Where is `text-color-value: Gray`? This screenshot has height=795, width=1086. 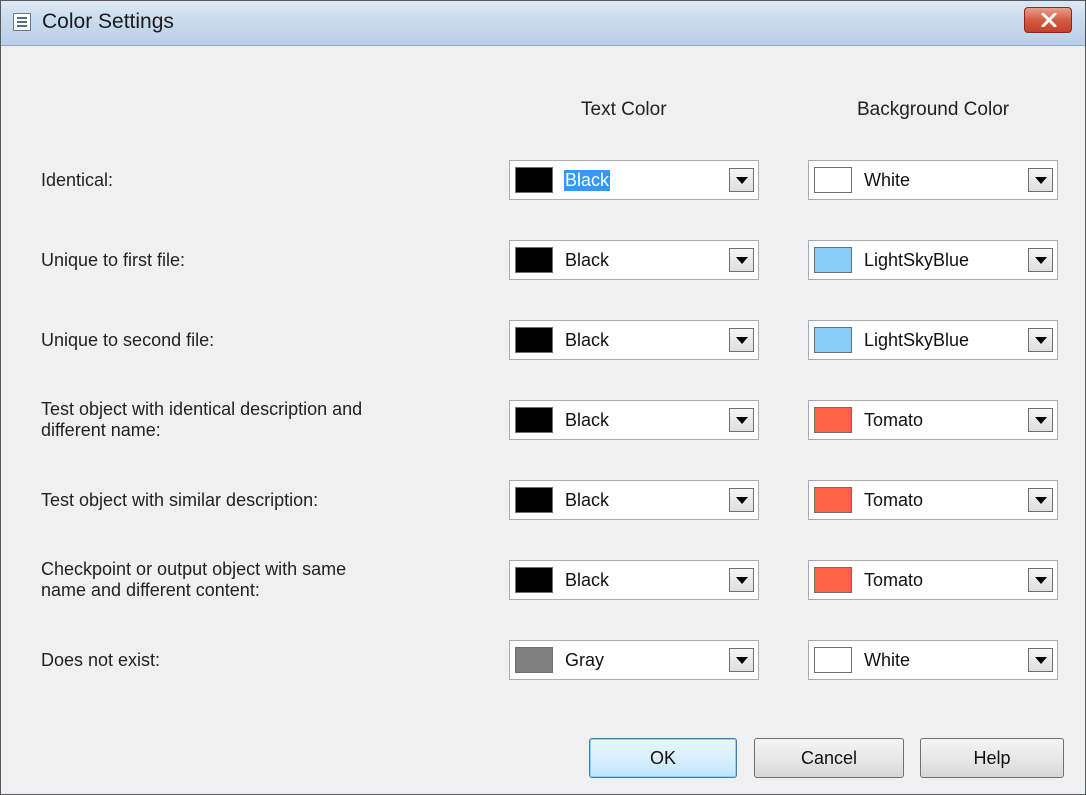 text-color-value: Gray is located at coordinates (585, 660).